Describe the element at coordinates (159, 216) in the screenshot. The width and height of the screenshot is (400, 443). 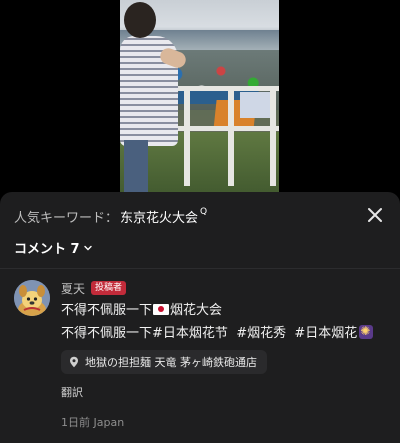
I see `keyword-link: 东京花火大会` at that location.